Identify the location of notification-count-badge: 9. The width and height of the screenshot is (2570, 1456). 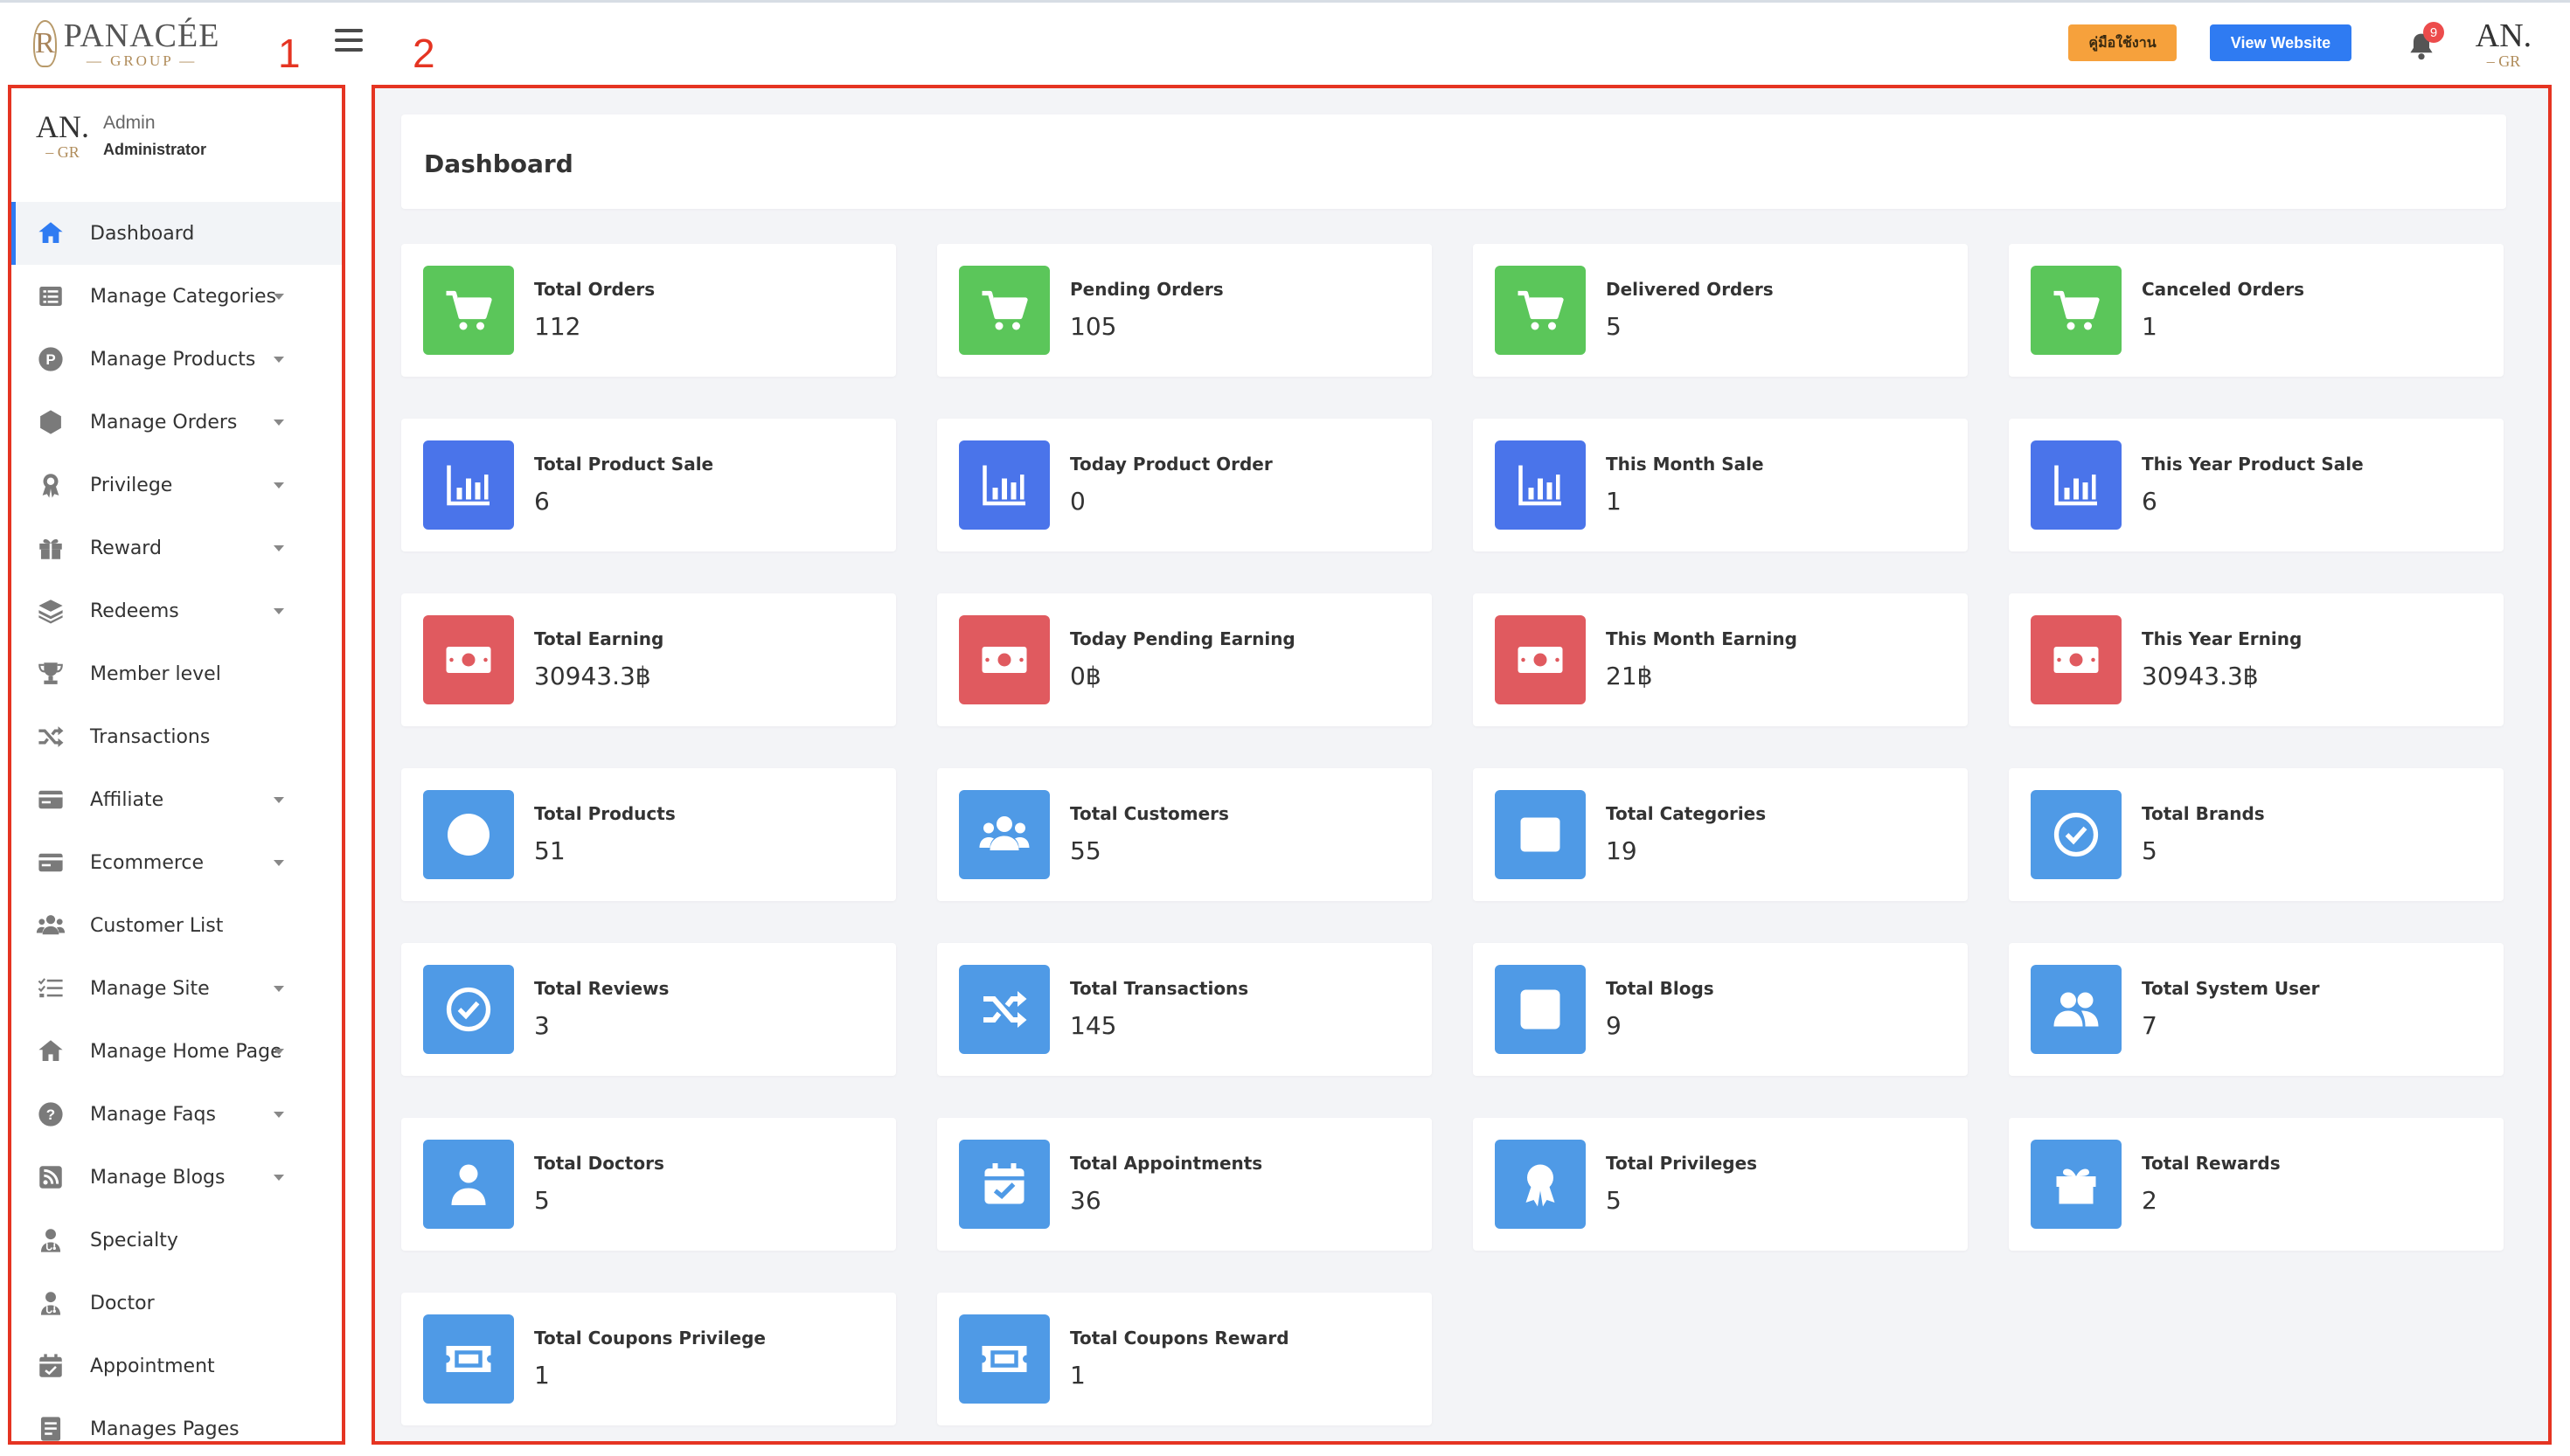
(2433, 32).